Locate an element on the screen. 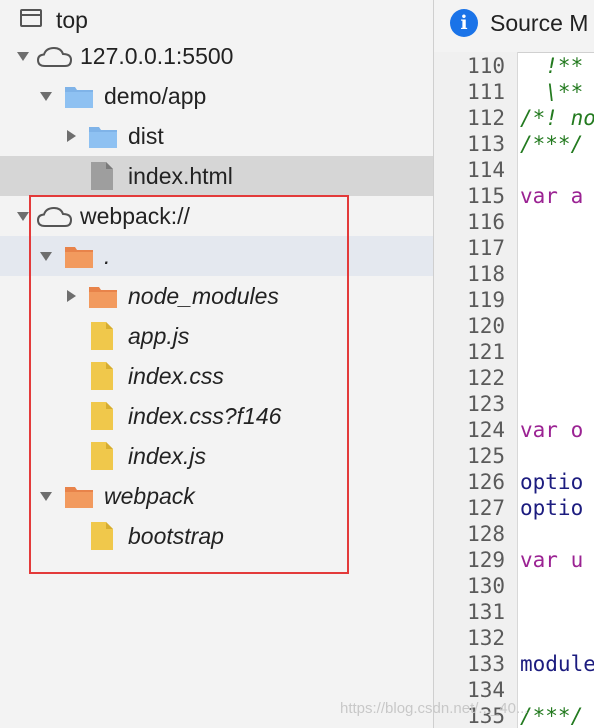 The height and width of the screenshot is (728, 594). code-line: 123 is located at coordinates (514, 404).